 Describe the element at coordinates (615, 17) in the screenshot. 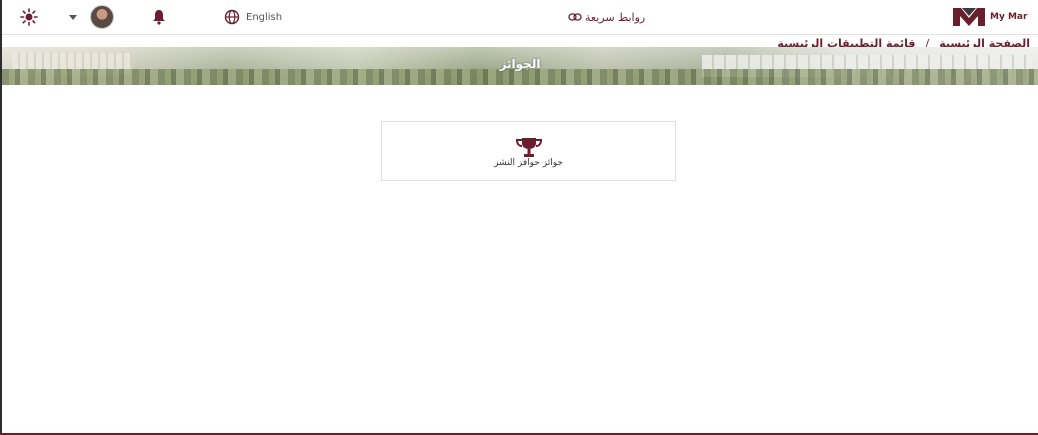

I see `quick-links-label: روابط سريعة` at that location.